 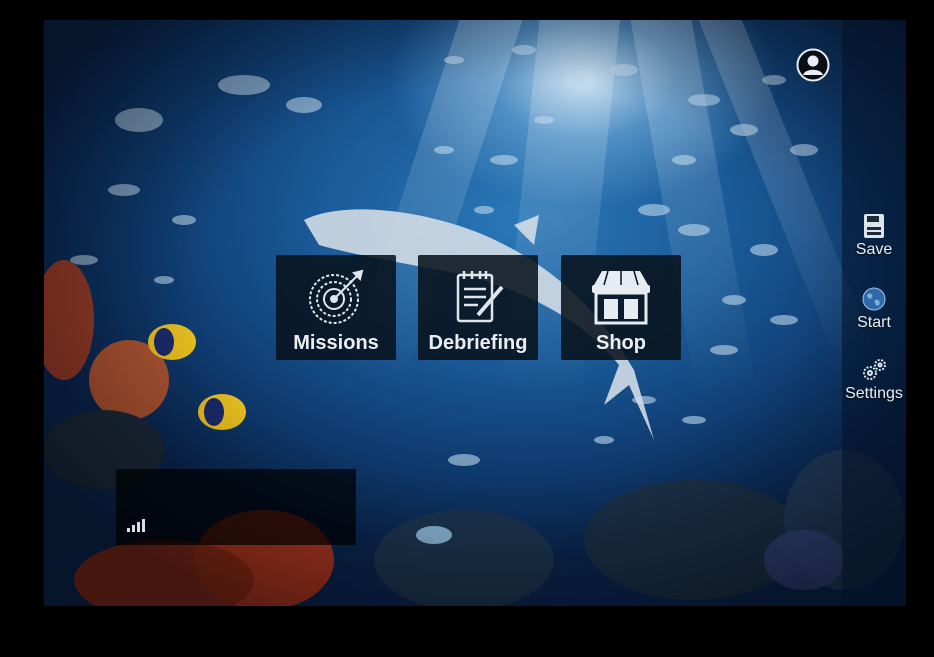 I want to click on globe-icon, so click(x=874, y=299).